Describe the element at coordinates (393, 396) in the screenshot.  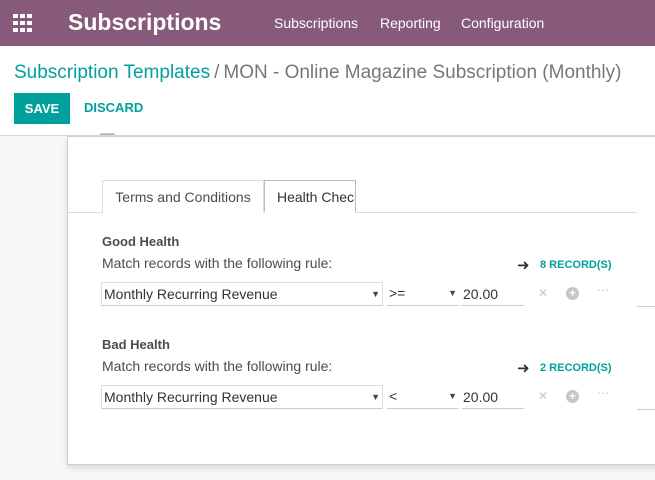
I see `bad-health-operator-value: <` at that location.